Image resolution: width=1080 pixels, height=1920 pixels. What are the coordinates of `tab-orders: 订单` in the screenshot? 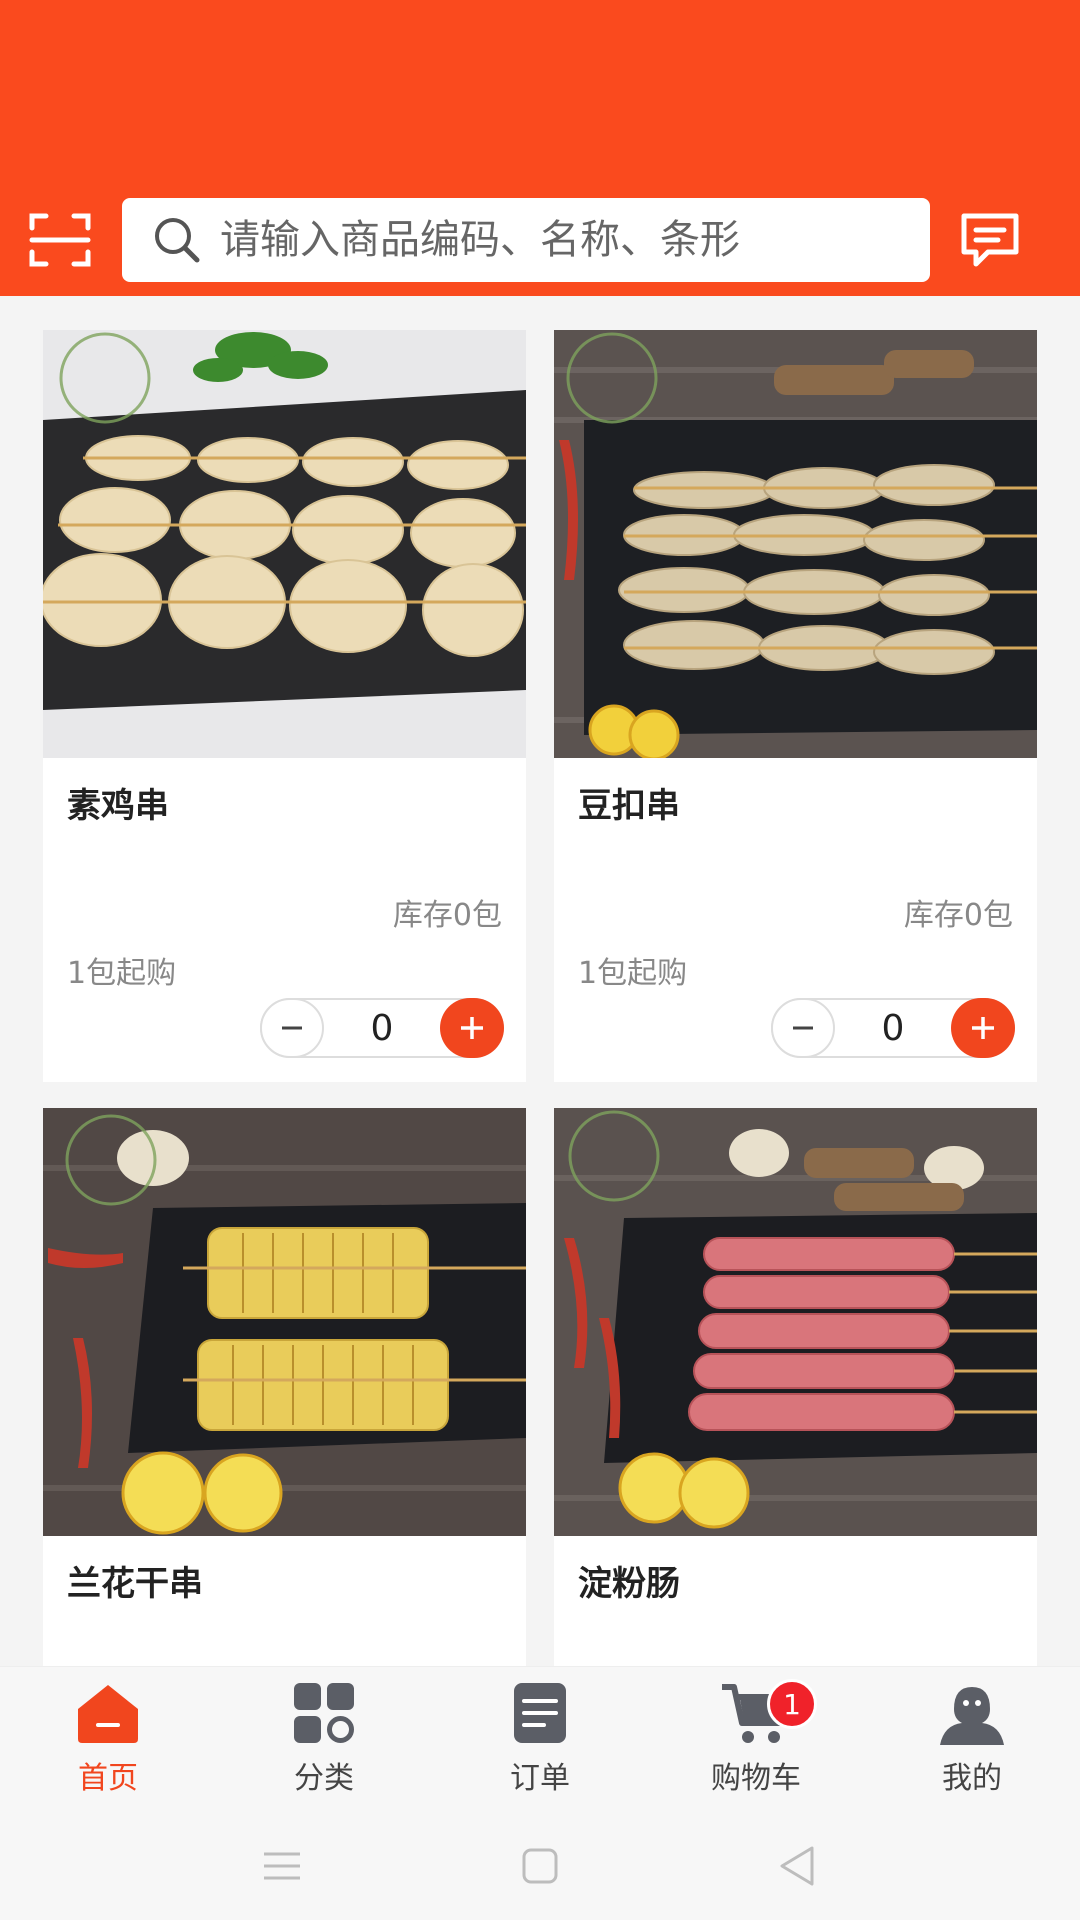 It's located at (540, 1741).